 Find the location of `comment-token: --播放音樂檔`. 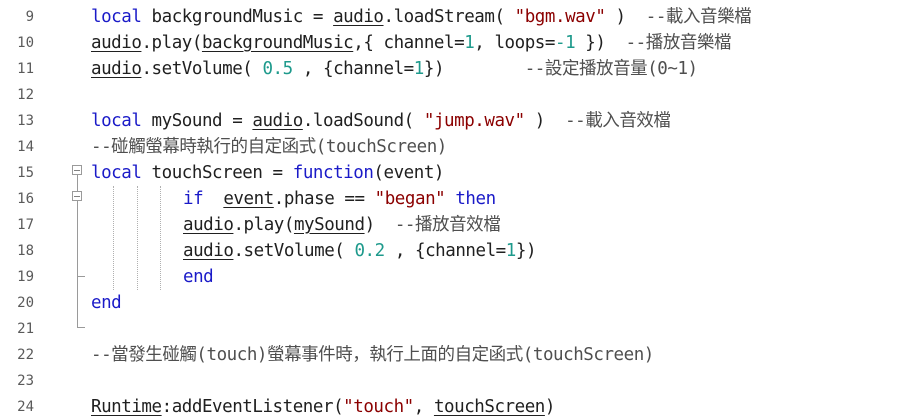

comment-token: --播放音樂檔 is located at coordinates (678, 43).